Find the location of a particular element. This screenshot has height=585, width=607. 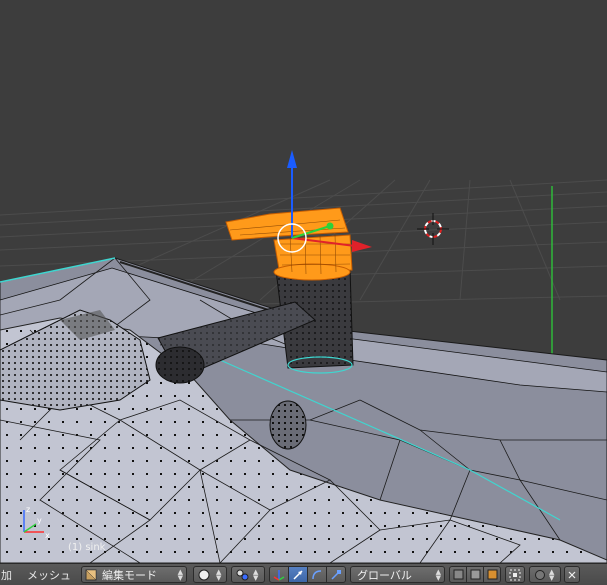

layer-icon is located at coordinates (458, 574).